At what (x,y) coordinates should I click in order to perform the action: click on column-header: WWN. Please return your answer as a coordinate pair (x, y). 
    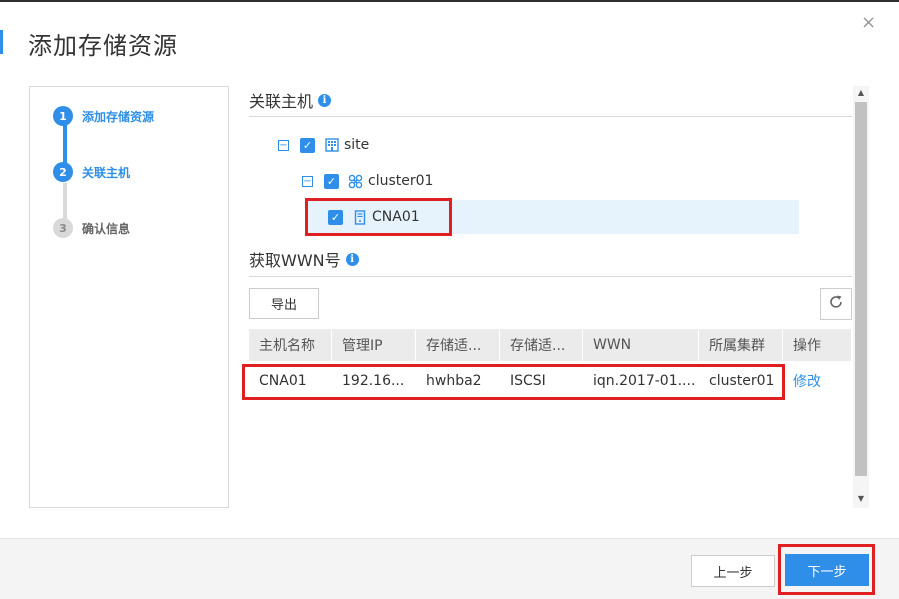
    Looking at the image, I should click on (641, 345).